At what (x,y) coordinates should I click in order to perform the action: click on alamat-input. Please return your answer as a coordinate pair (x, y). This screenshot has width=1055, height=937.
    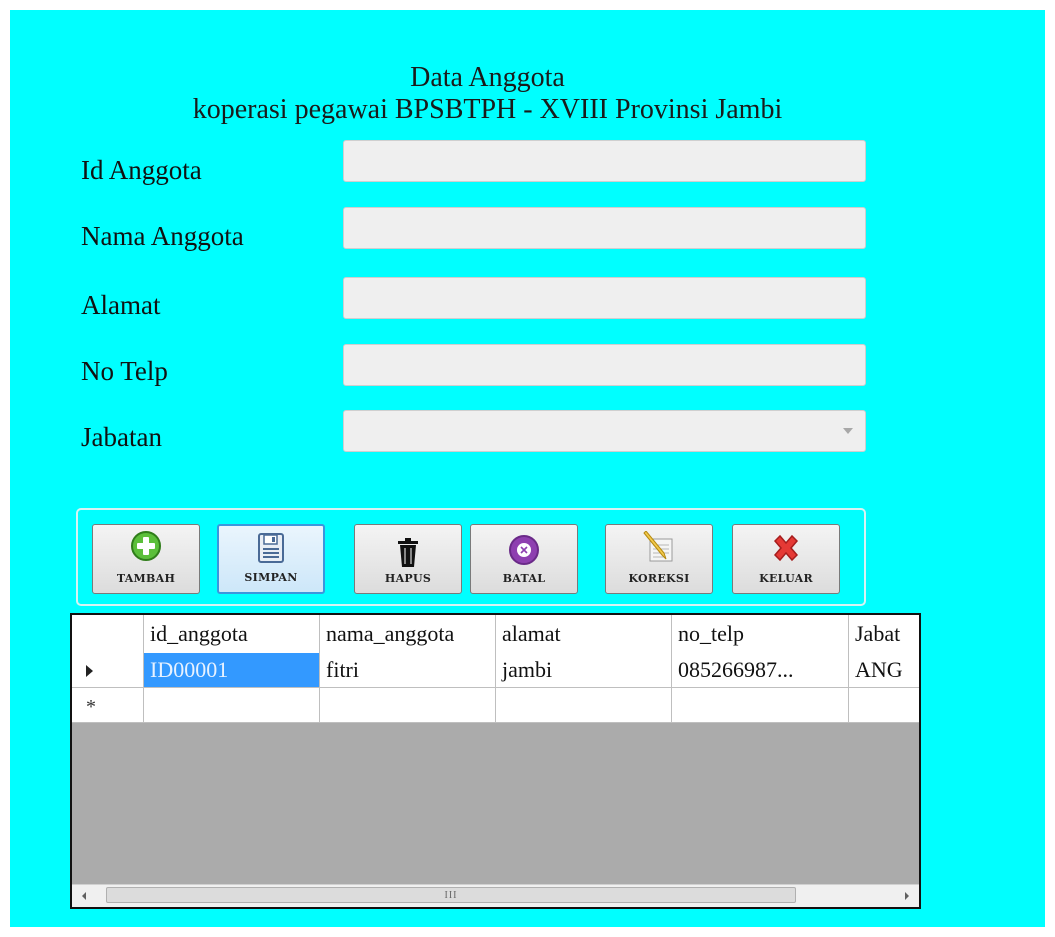
    Looking at the image, I should click on (604, 298).